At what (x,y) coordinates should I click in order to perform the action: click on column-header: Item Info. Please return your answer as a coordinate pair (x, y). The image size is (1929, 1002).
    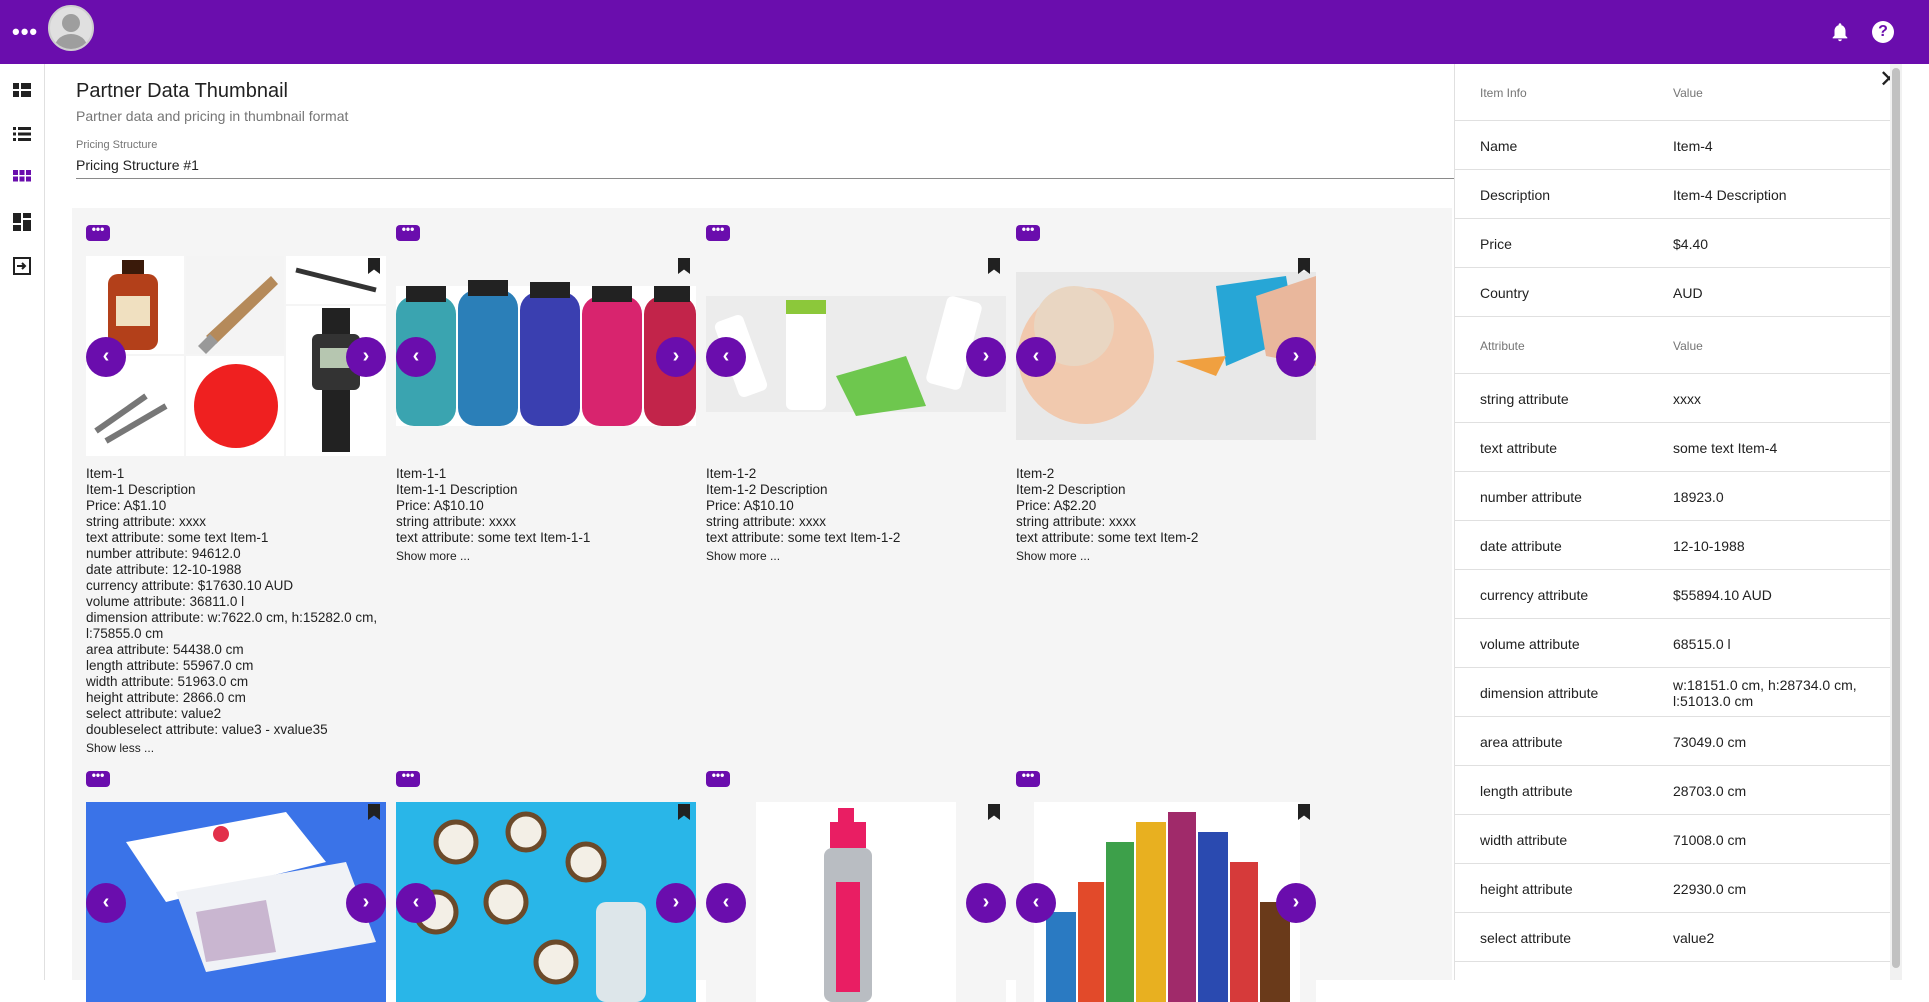
    Looking at the image, I should click on (1503, 93).